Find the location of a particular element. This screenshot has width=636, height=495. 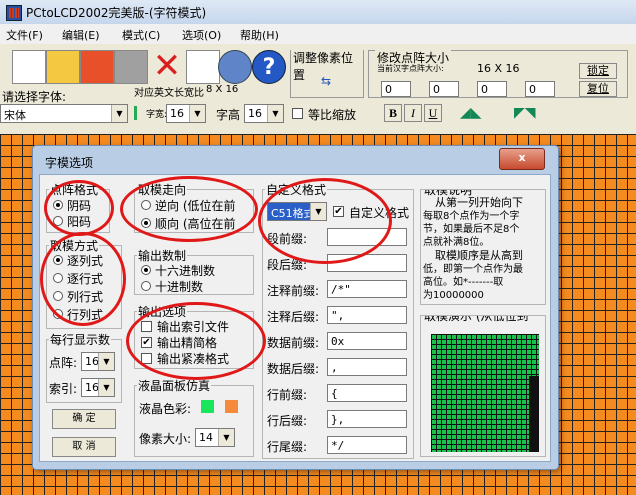

line-end-input: */ is located at coordinates (367, 445).